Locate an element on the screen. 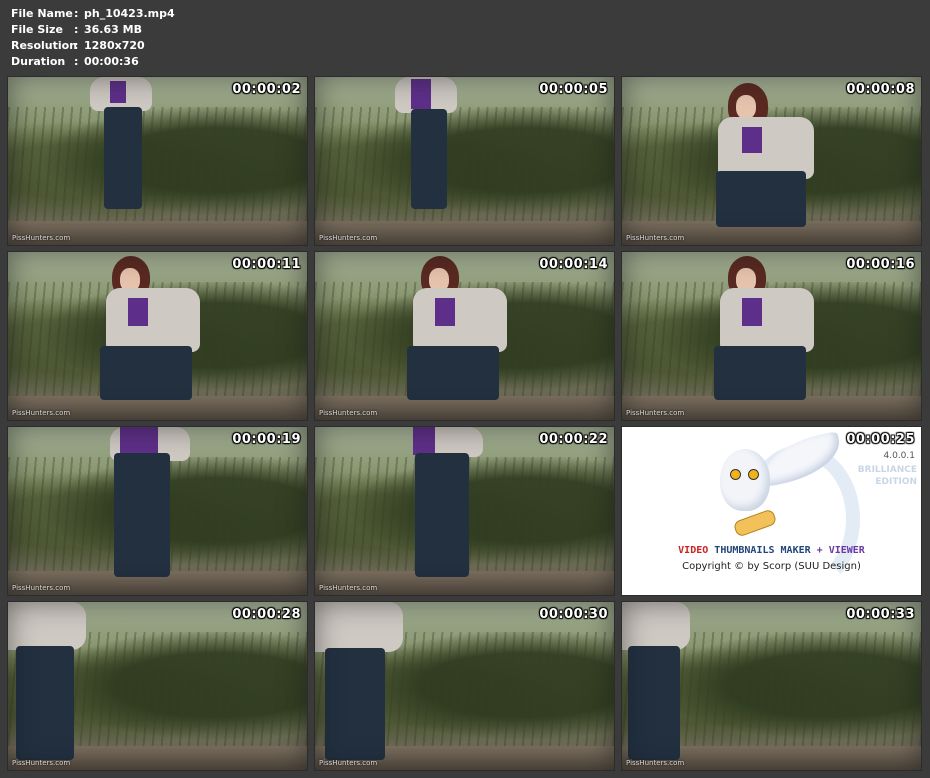 This screenshot has height=778, width=930. timestamp: 00:00:30 is located at coordinates (573, 614).